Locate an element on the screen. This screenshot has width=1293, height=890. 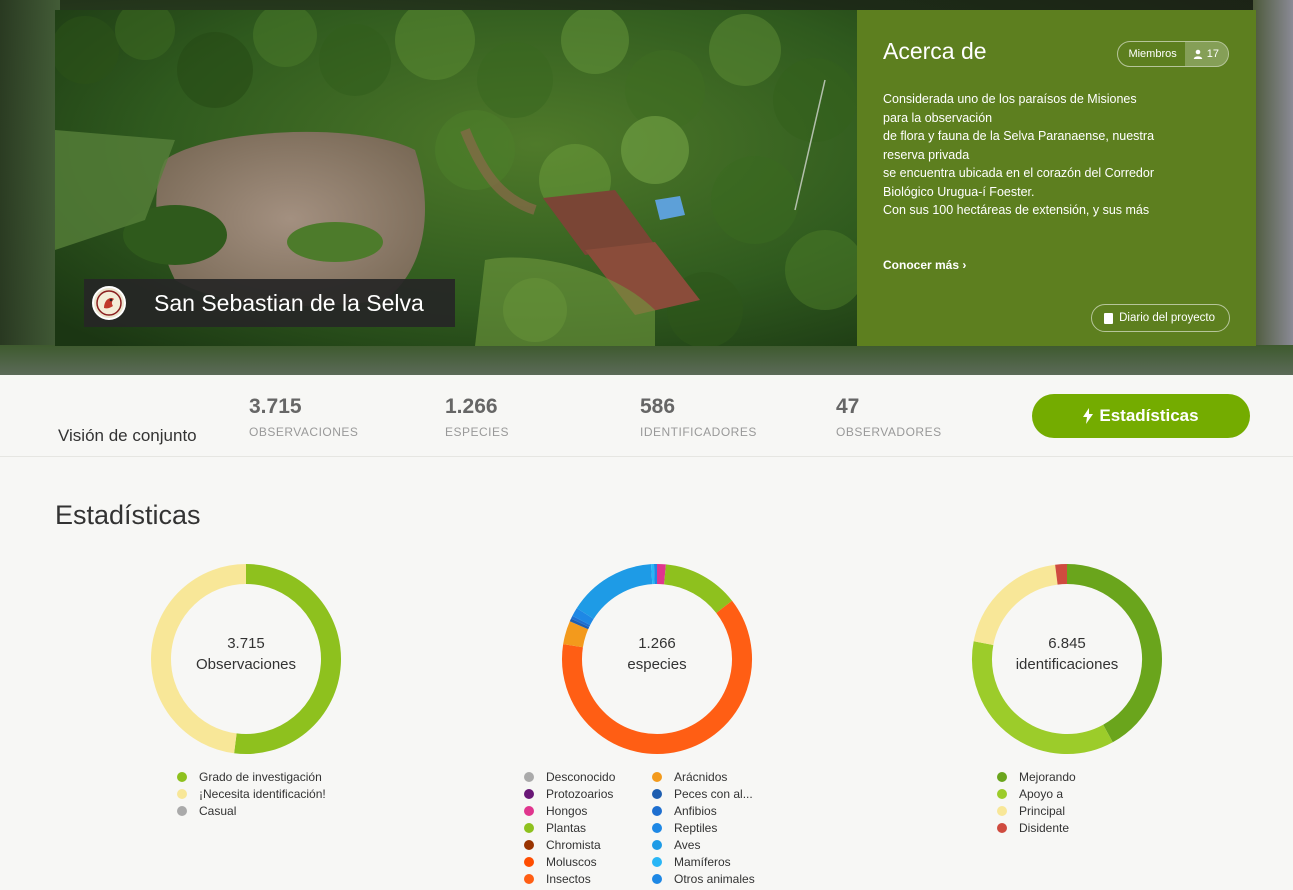
stat-observers: 47 OBSERVADORES is located at coordinates (889, 417).